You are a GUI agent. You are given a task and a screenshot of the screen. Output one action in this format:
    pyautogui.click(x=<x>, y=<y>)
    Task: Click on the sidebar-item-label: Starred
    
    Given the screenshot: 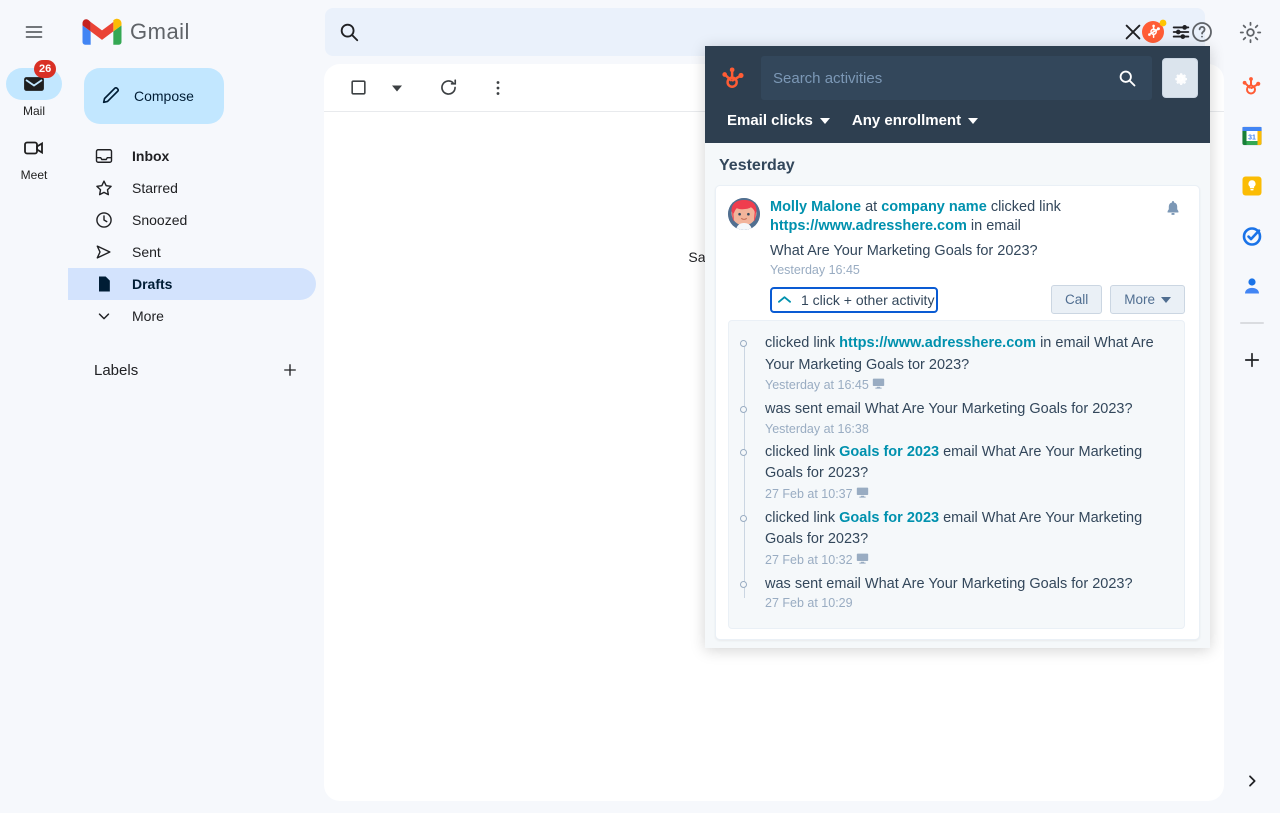 What is the action you would take?
    pyautogui.click(x=155, y=188)
    